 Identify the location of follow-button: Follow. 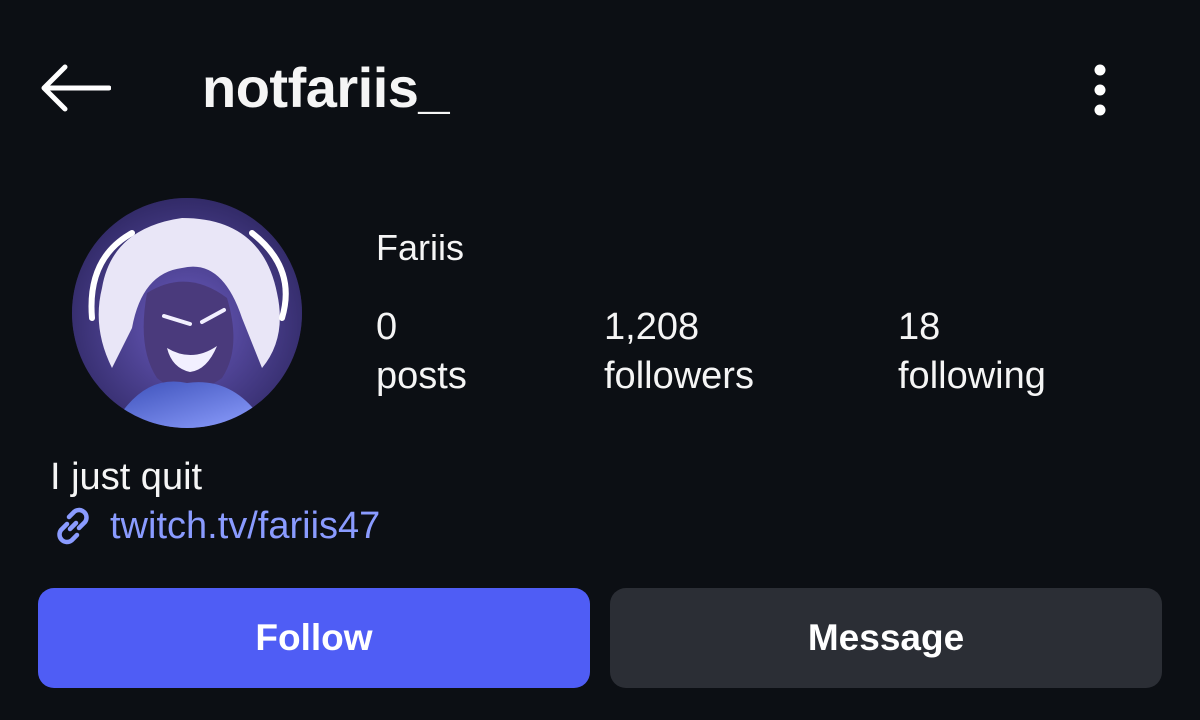
(314, 638).